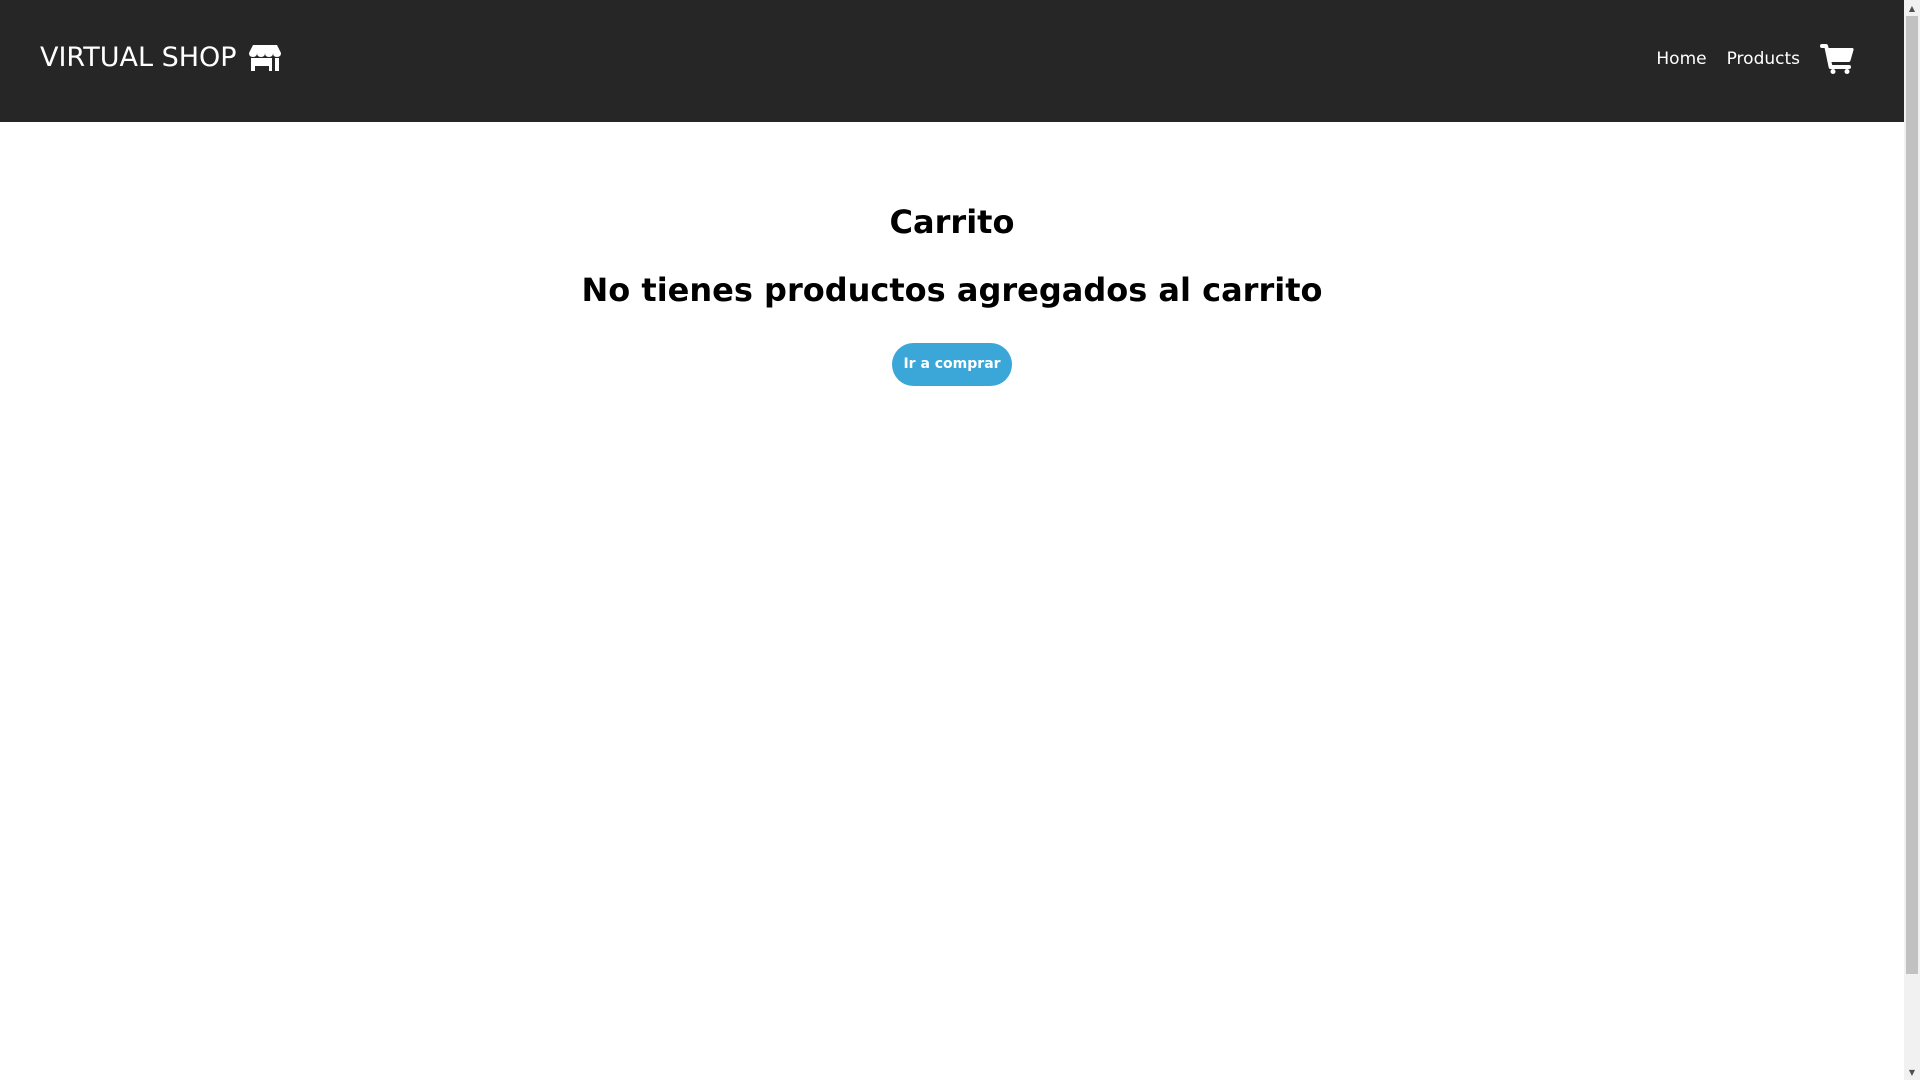  I want to click on nav-link-products: Products, so click(1763, 59).